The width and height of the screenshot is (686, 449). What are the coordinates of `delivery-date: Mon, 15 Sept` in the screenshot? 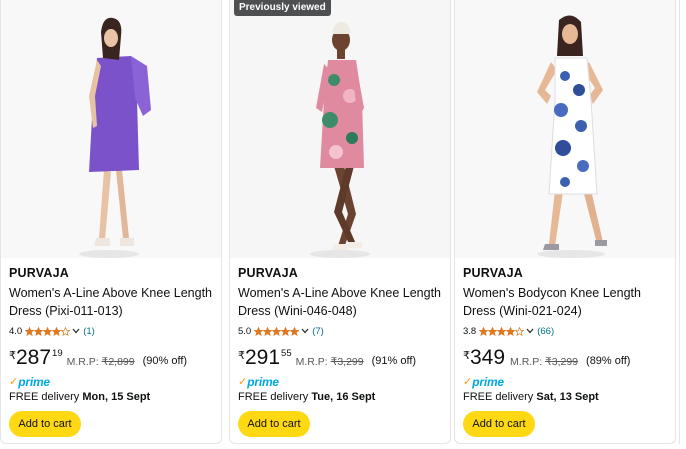 It's located at (116, 397).